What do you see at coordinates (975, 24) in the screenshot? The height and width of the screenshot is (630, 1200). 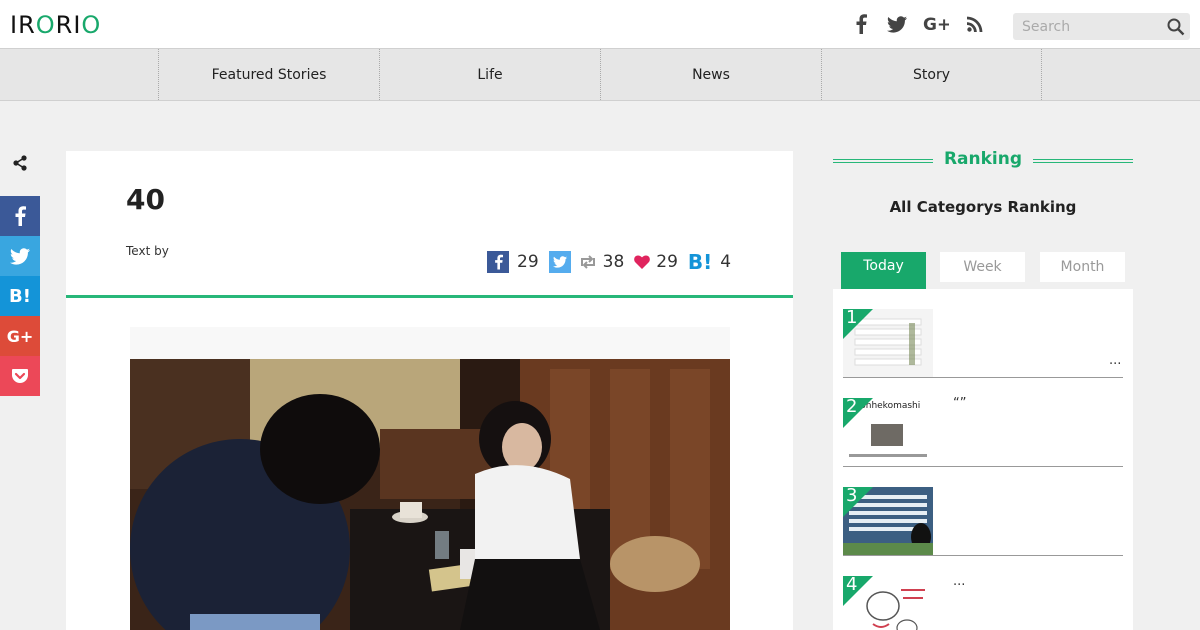 I see `rss-icon` at bounding box center [975, 24].